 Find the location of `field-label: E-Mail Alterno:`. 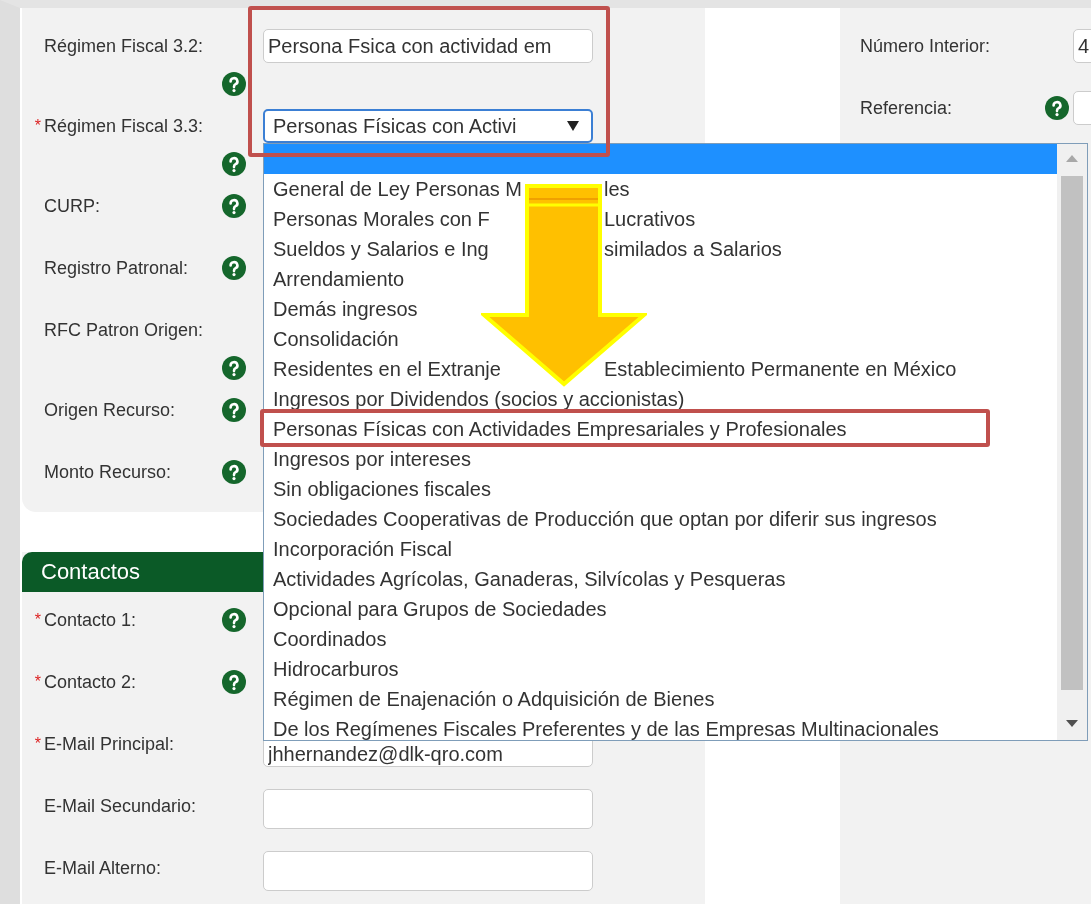

field-label: E-Mail Alterno: is located at coordinates (103, 868).